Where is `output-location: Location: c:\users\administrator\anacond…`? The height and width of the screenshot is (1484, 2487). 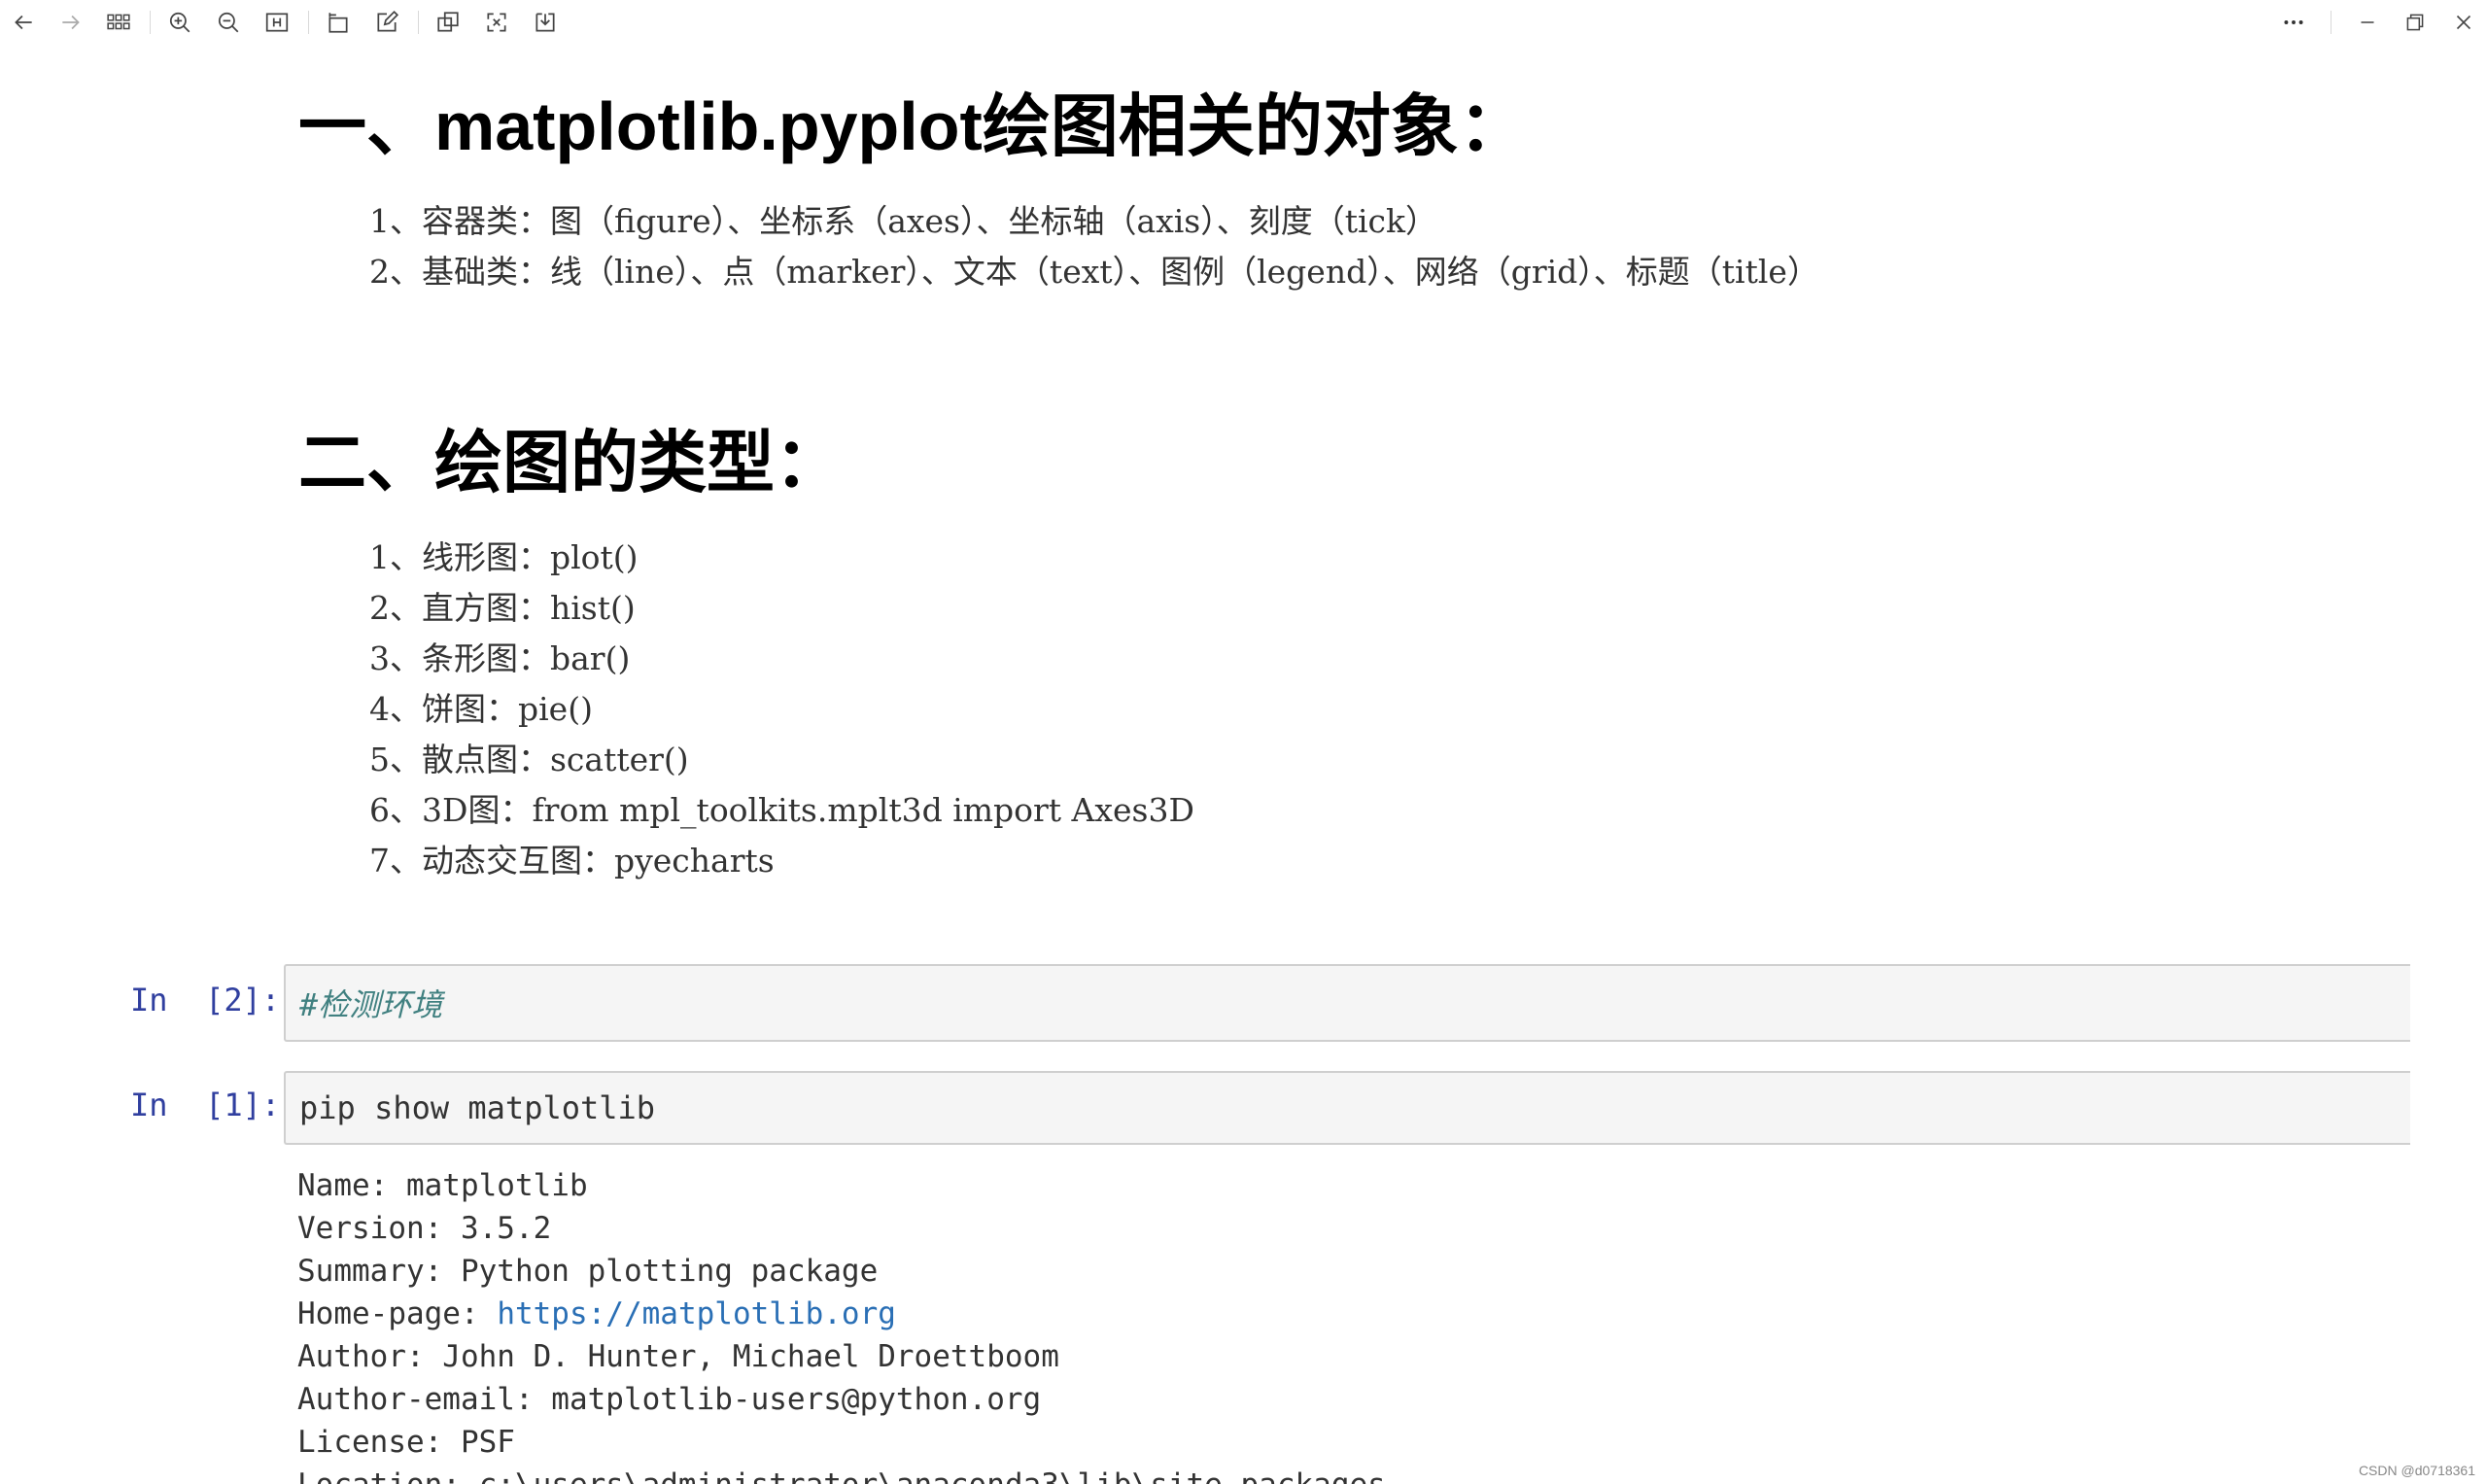 output-location: Location: c:\users\administrator\anacond… is located at coordinates (841, 1474).